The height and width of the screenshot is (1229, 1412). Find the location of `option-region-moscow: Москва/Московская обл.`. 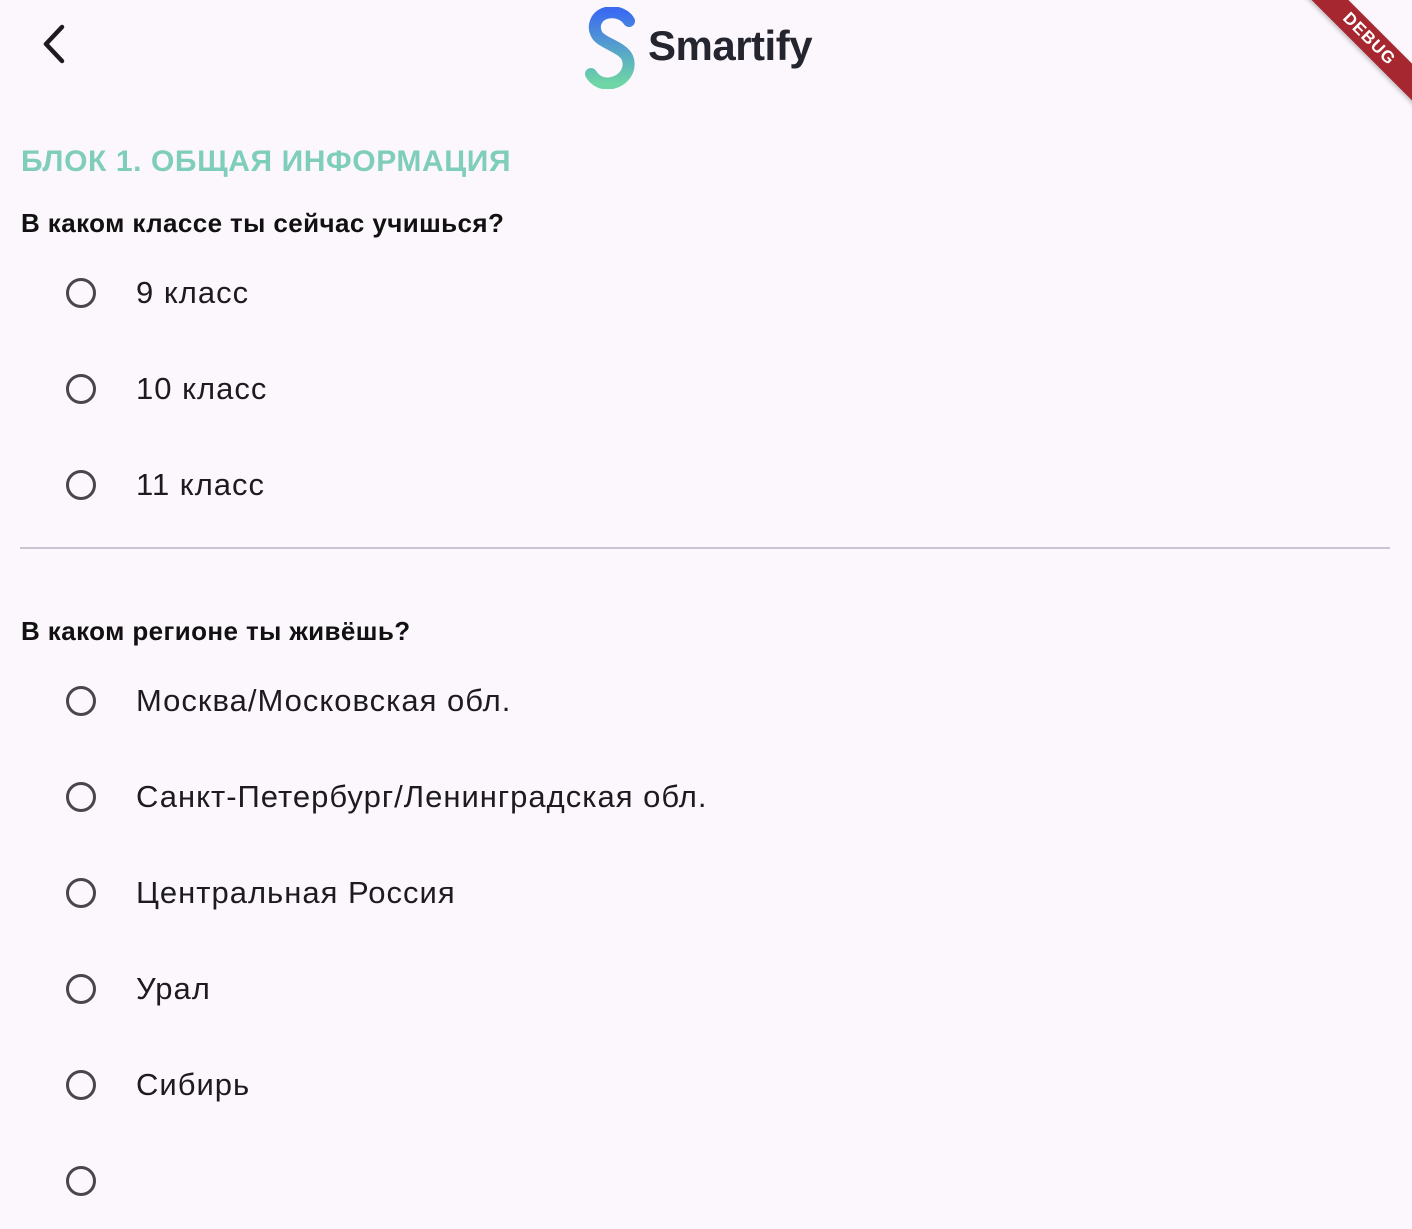

option-region-moscow: Москва/Московская обл. is located at coordinates (706, 701).